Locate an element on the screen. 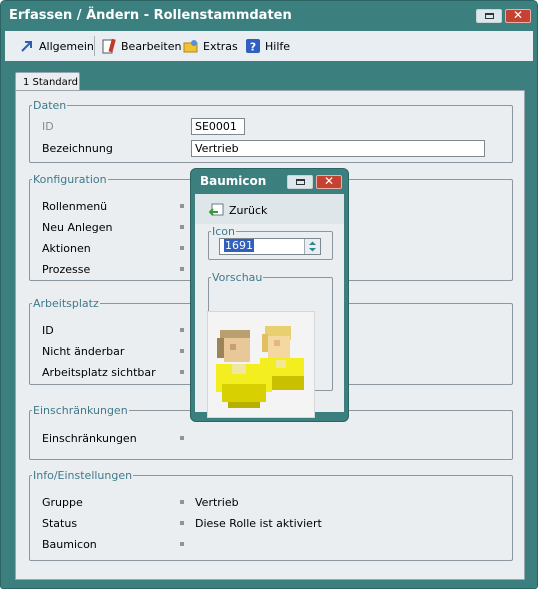 This screenshot has width=538, height=589. toolbar-bearbeiten-label: Bearbeiten is located at coordinates (151, 46).